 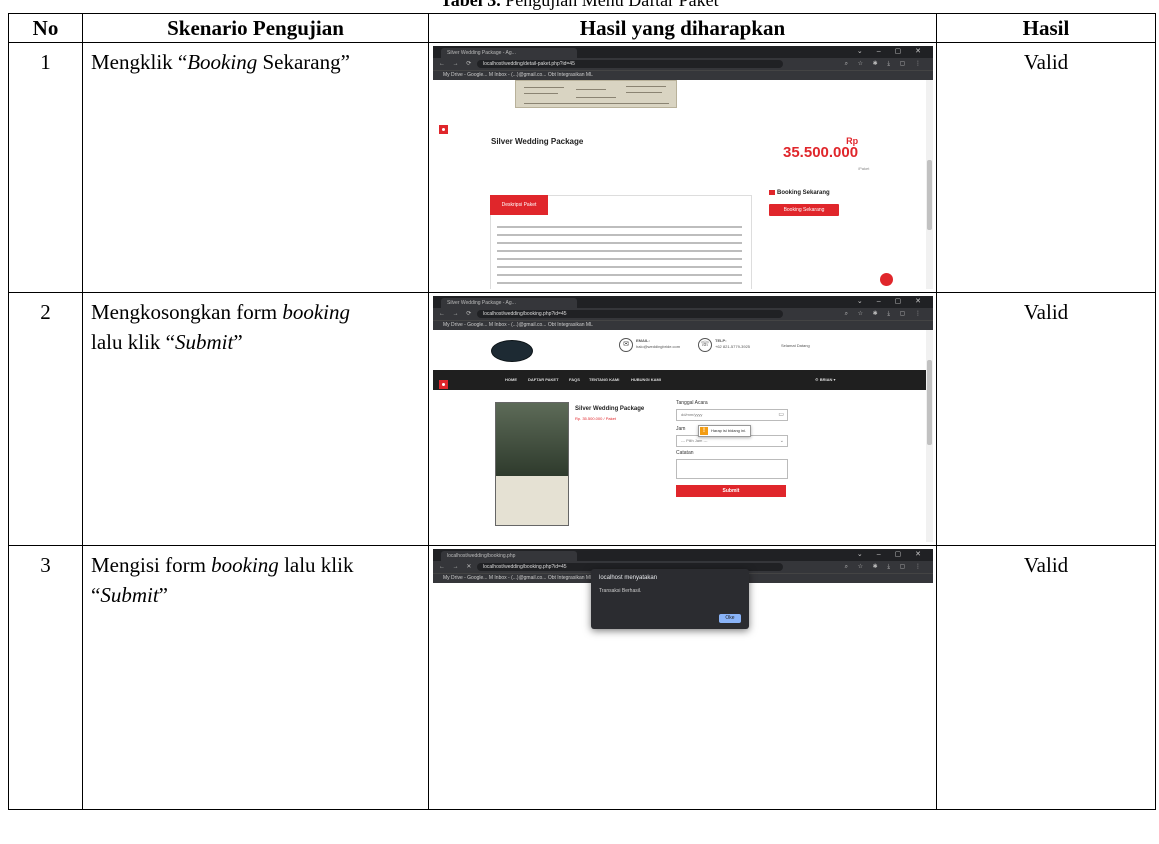 I want to click on nav-hubungi-kami: HUBUNGI KAMI, so click(x=646, y=379).